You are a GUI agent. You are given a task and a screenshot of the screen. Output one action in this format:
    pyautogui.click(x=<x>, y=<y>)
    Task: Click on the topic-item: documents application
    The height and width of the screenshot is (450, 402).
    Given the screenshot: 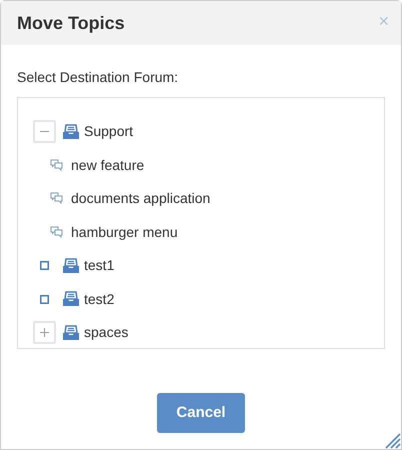 What is the action you would take?
    pyautogui.click(x=140, y=199)
    